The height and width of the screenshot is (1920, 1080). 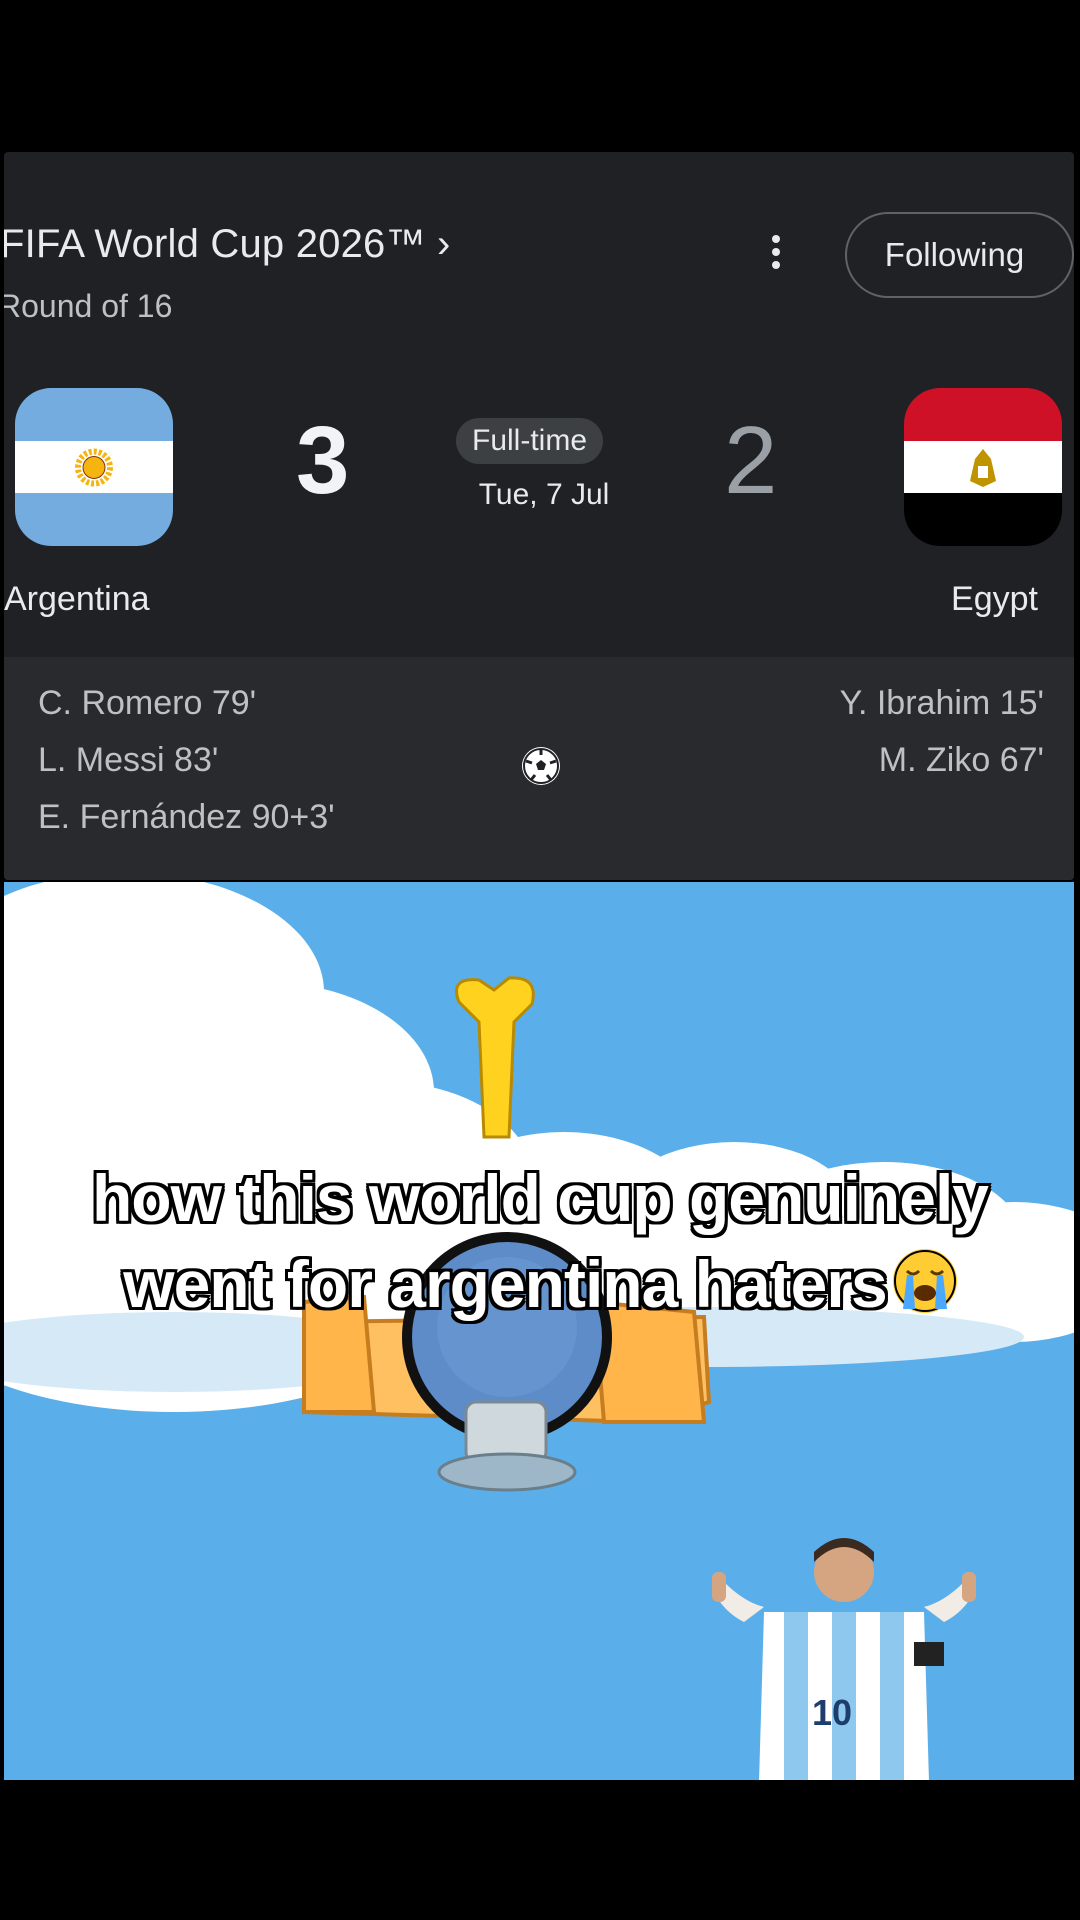 I want to click on away-scorers: Y. Ibrahim 15' M. Ziko 67', so click(x=942, y=732).